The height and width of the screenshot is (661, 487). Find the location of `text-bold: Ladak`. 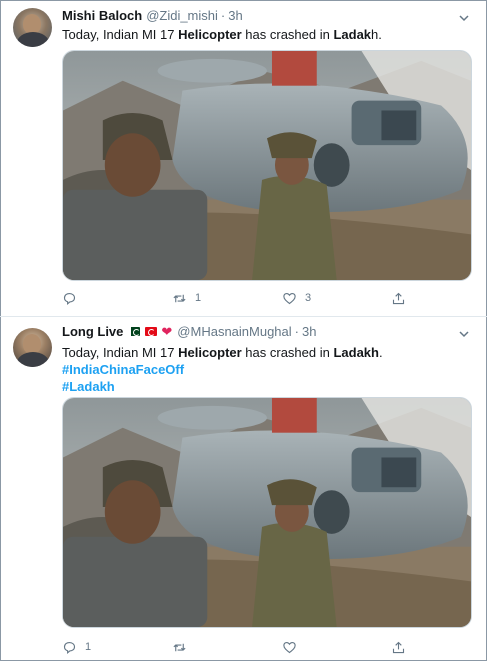

text-bold: Ladak is located at coordinates (352, 34).